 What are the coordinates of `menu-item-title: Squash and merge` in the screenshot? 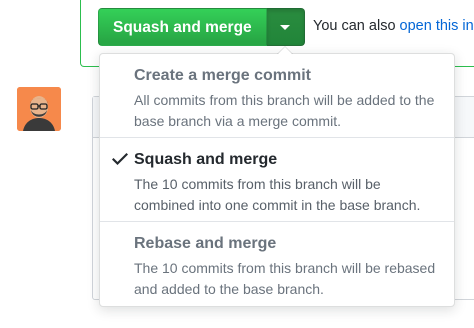 It's located at (206, 159).